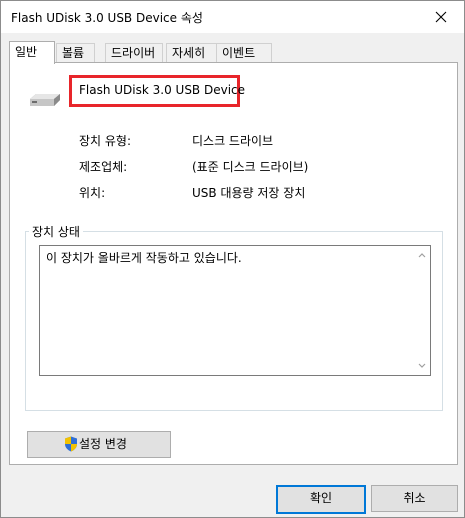  Describe the element at coordinates (71, 444) in the screenshot. I see `shield-icon` at that location.